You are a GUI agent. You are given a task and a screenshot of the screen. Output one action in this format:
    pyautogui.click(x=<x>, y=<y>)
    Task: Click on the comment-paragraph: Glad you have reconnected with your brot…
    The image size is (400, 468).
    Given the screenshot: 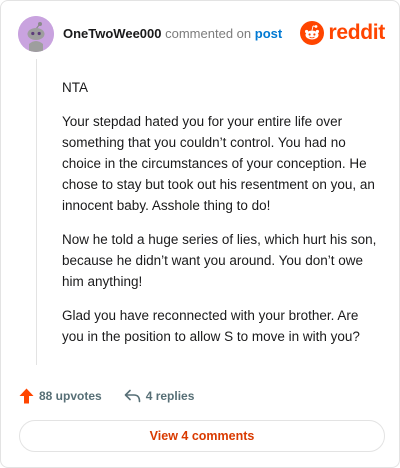 What is the action you would take?
    pyautogui.click(x=211, y=326)
    